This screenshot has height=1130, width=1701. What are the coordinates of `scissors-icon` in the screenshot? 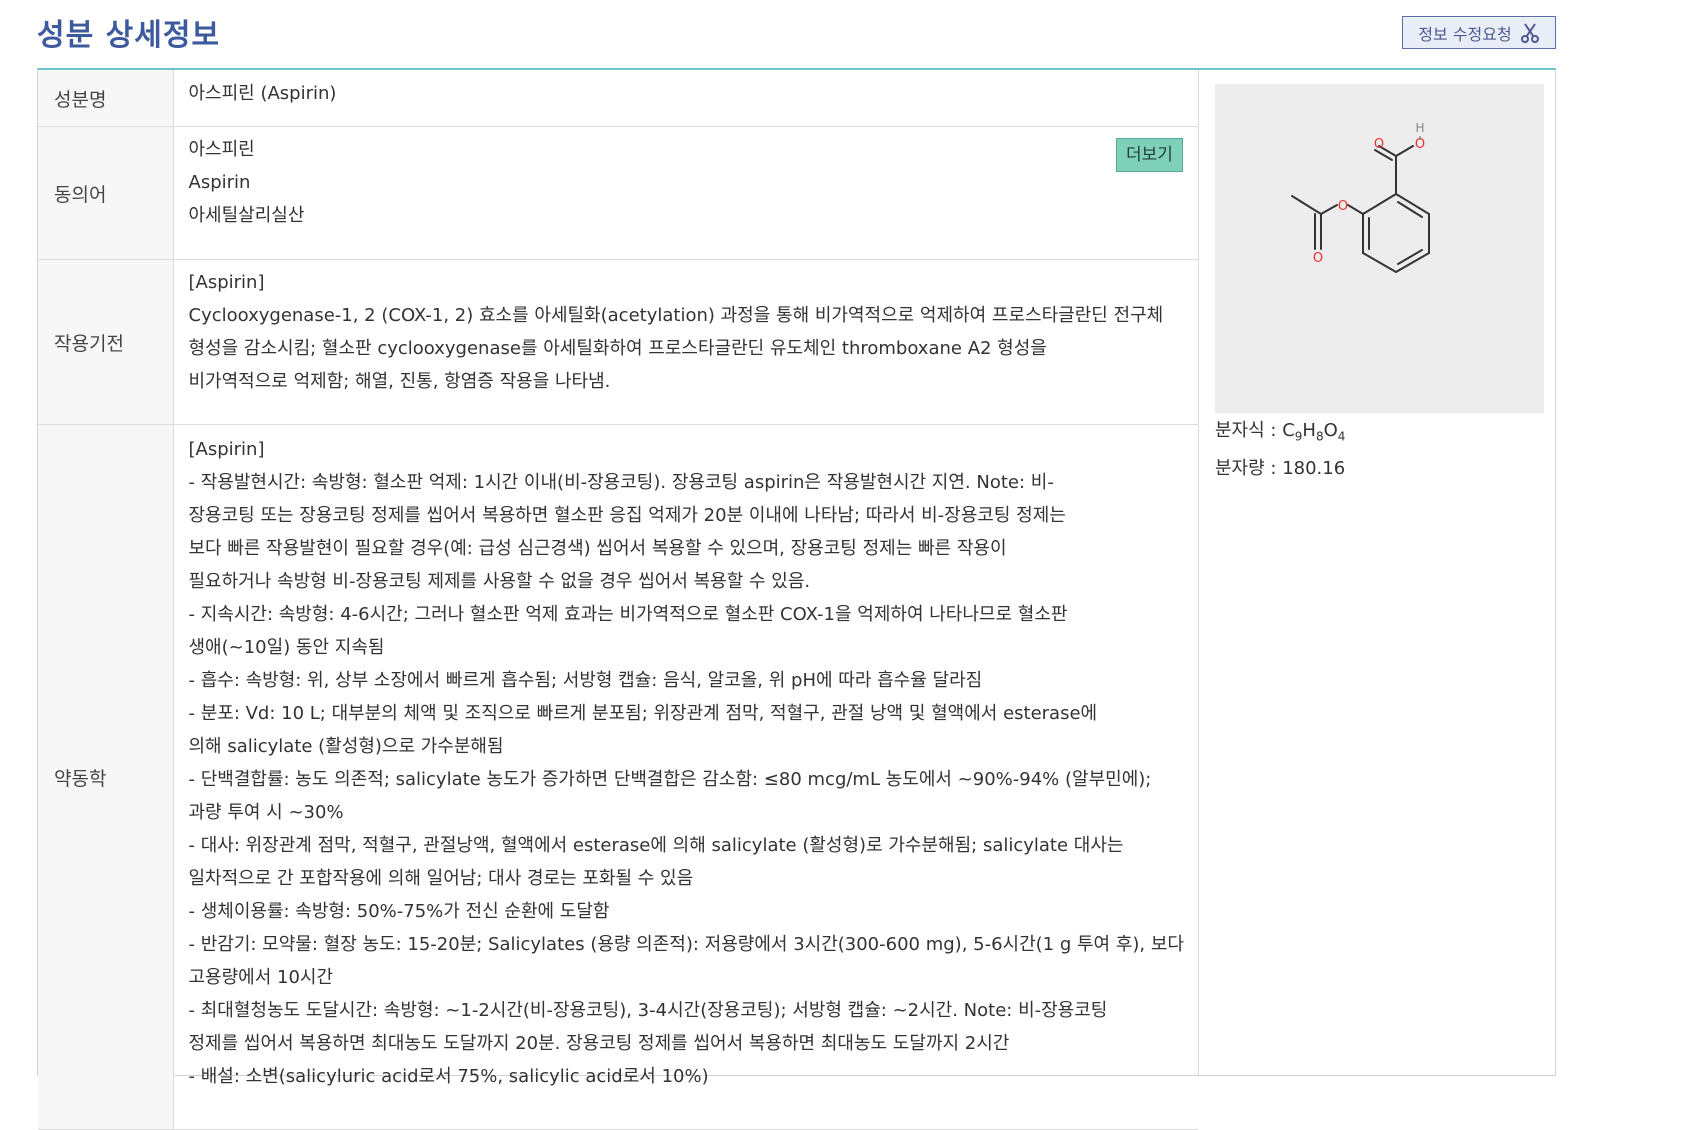 It's located at (1529, 32).